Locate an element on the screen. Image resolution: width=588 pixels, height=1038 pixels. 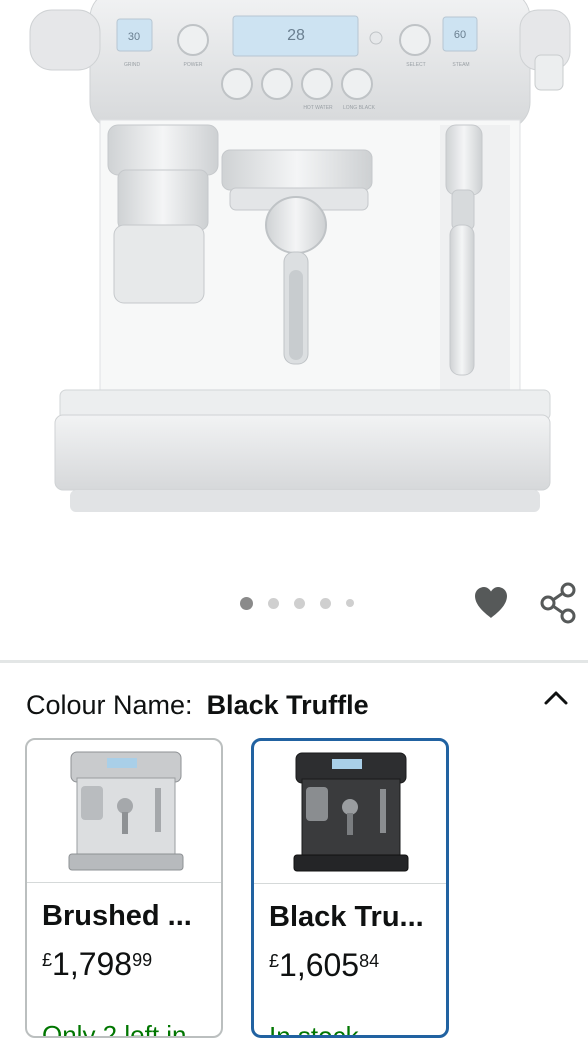
share-button is located at coordinates (559, 603).